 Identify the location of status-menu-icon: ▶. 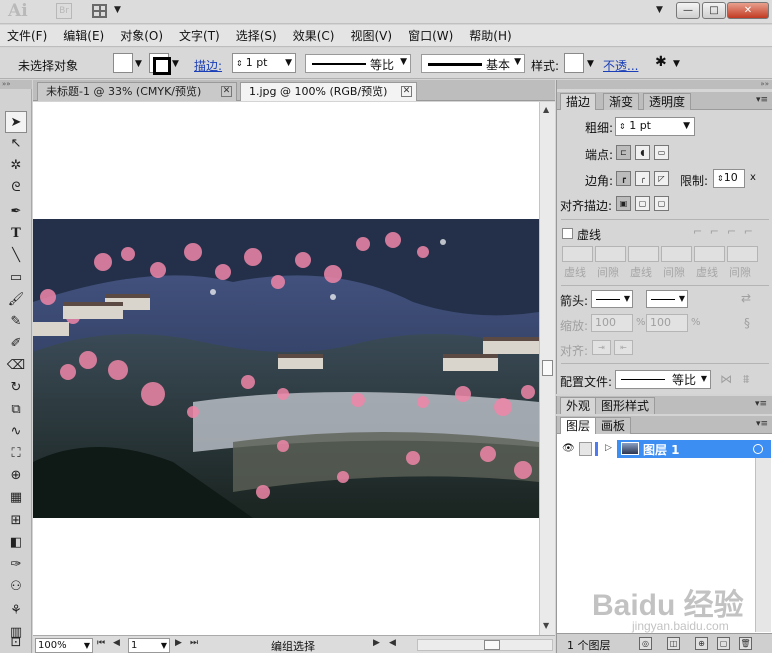
(376, 643).